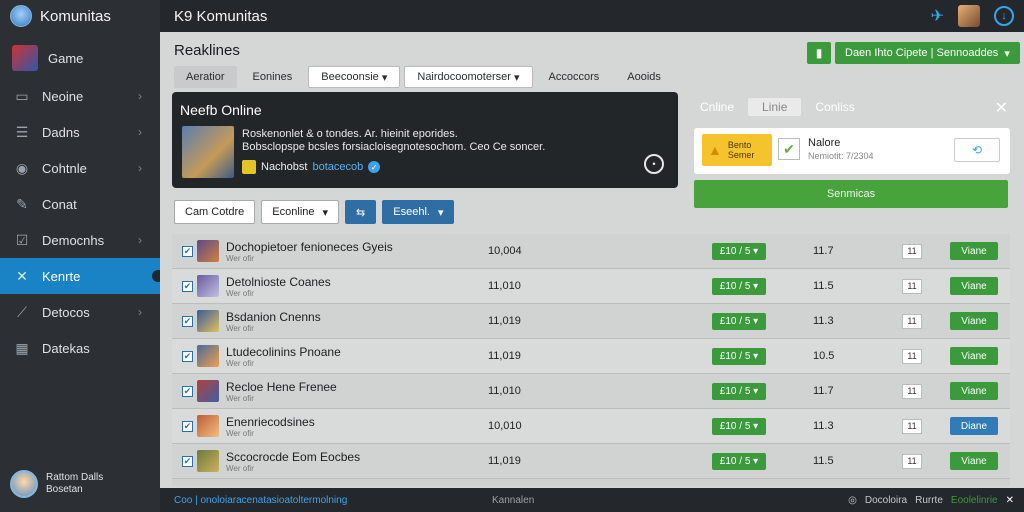 The width and height of the screenshot is (1024, 512). What do you see at coordinates (468, 77) in the screenshot?
I see `tab-nairdocoomoterser: Nairdocoomoterser ▾` at bounding box center [468, 77].